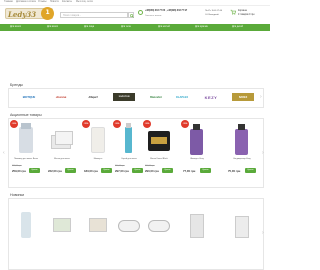 The width and height of the screenshot is (320, 270). Describe the element at coordinates (8, 2) in the screenshot. I see `top-link-home: Главная` at that location.